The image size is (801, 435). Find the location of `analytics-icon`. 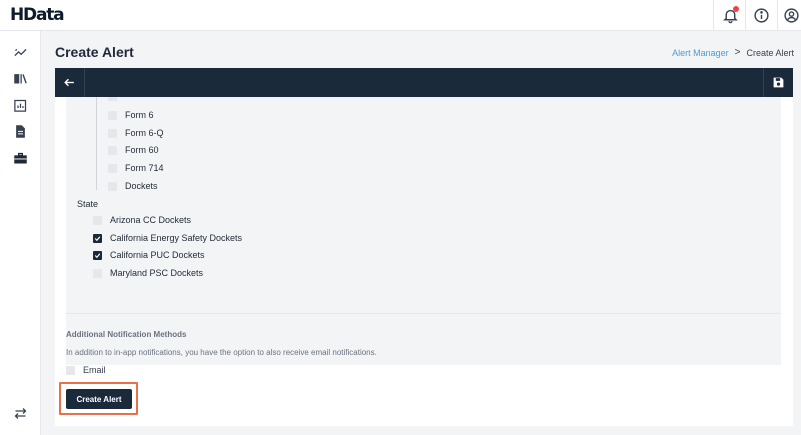

analytics-icon is located at coordinates (20, 105).